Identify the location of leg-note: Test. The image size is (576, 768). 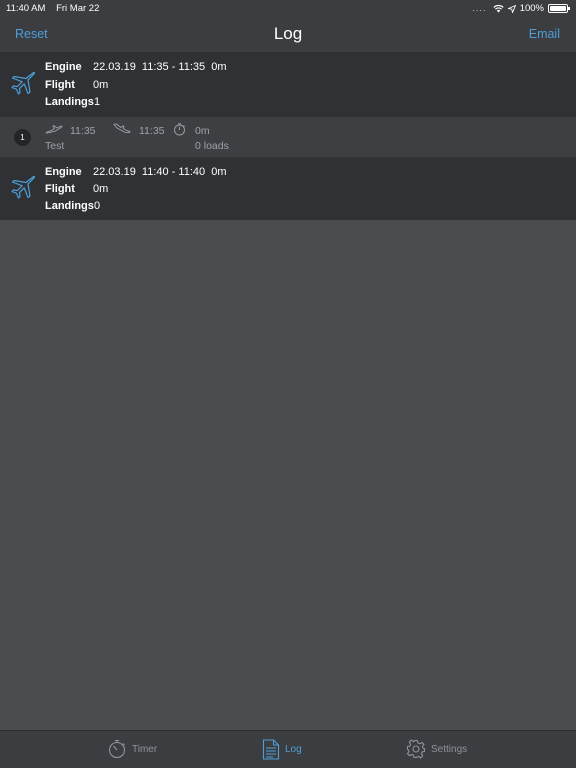
(55, 146).